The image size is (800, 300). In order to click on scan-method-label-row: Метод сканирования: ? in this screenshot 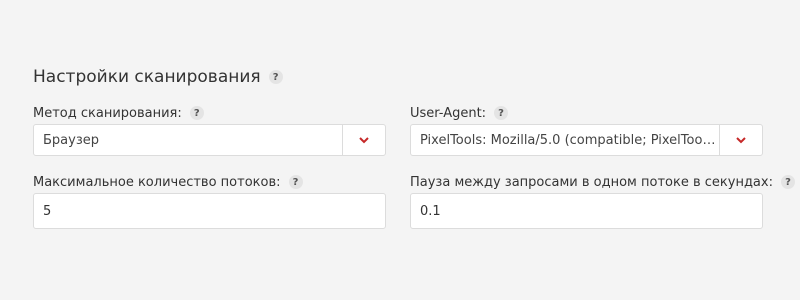, I will do `click(209, 113)`.